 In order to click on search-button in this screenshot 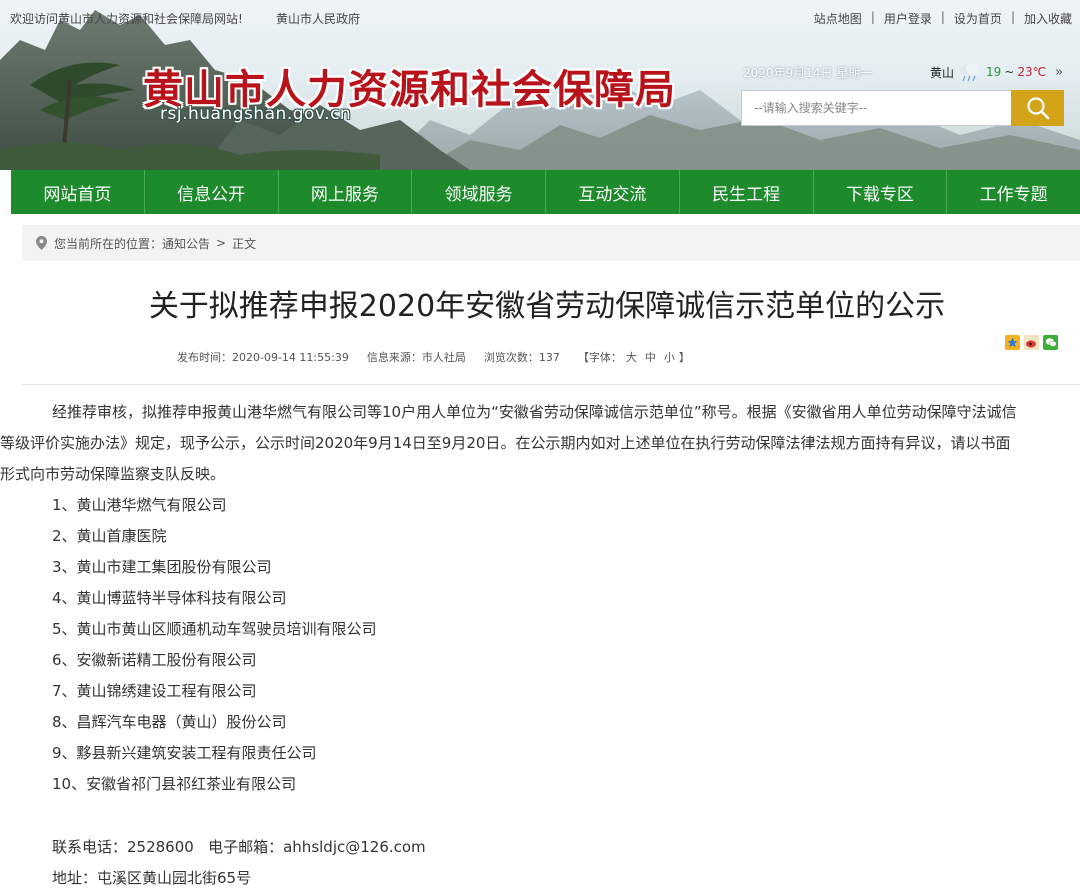, I will do `click(1037, 108)`.